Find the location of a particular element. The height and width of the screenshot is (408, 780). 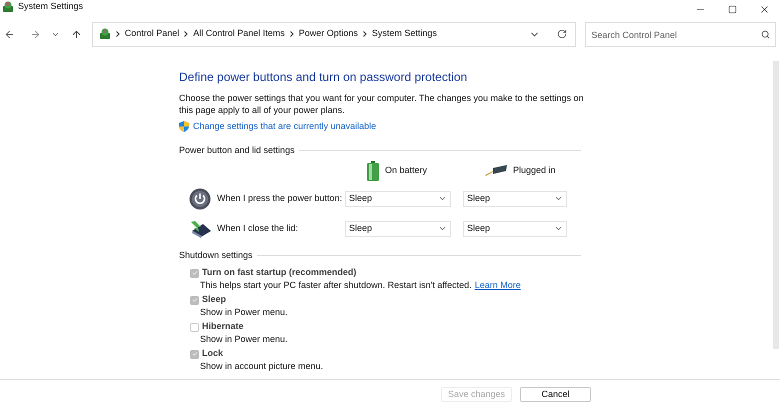

learn-more-link: Learn More is located at coordinates (497, 285).